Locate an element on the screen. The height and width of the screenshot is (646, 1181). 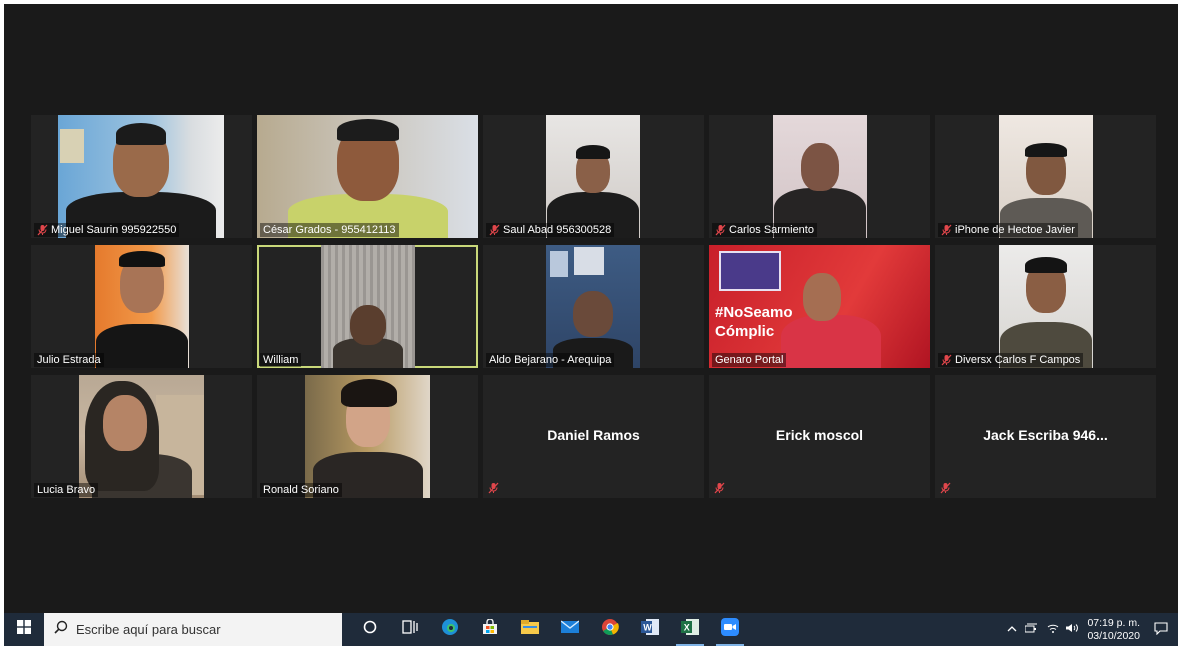
file-explorer-button is located at coordinates (530, 629).